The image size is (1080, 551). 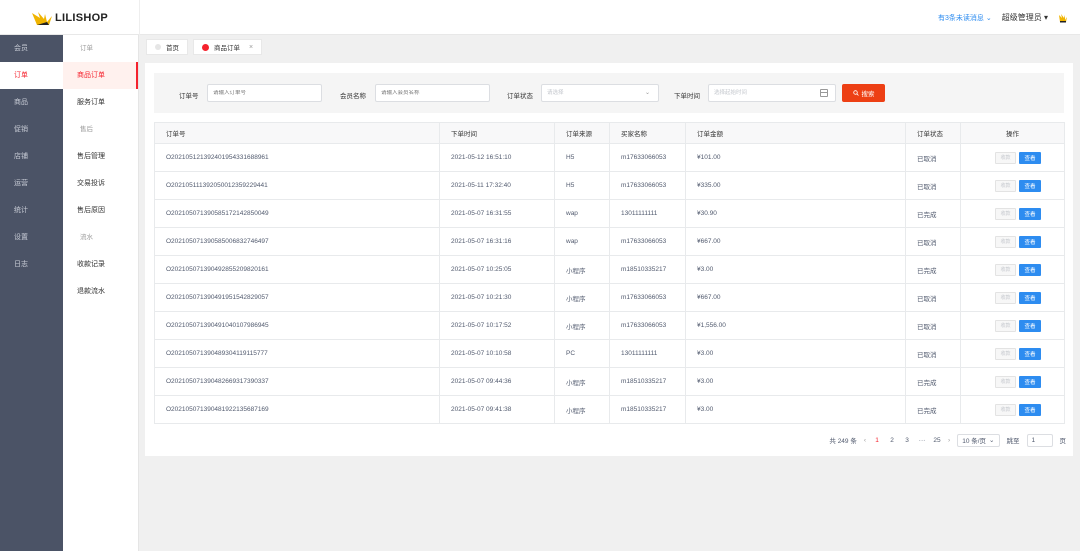 I want to click on jump-page-input, so click(x=1039, y=440).